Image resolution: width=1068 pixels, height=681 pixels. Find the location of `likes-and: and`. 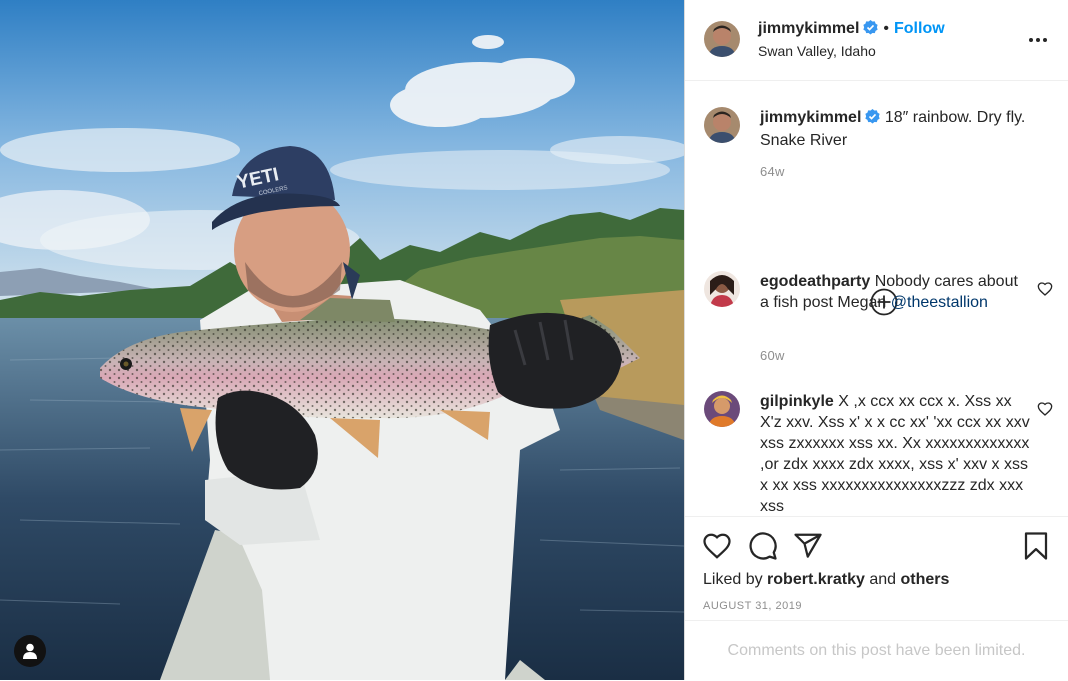

likes-and: and is located at coordinates (882, 579).